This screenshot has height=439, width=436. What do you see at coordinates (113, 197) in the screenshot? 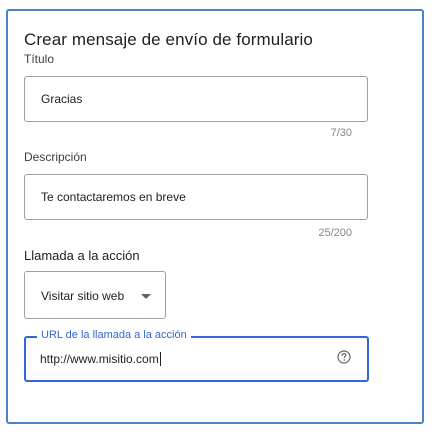
I see `description-input-value: Te contactaremos en breve` at bounding box center [113, 197].